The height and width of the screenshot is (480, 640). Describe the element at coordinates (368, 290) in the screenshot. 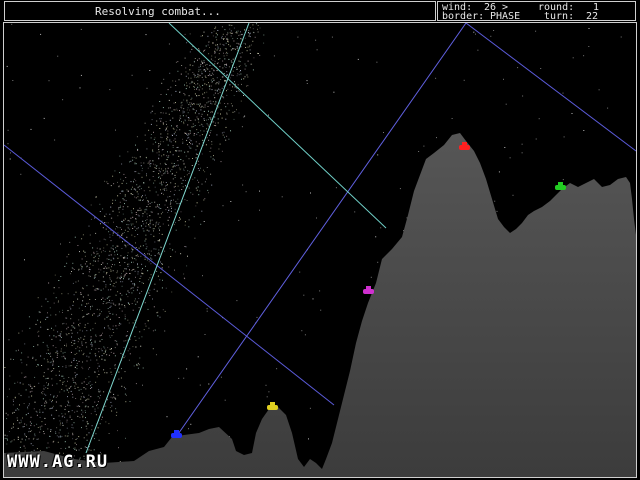

I see `tank-magenta` at that location.